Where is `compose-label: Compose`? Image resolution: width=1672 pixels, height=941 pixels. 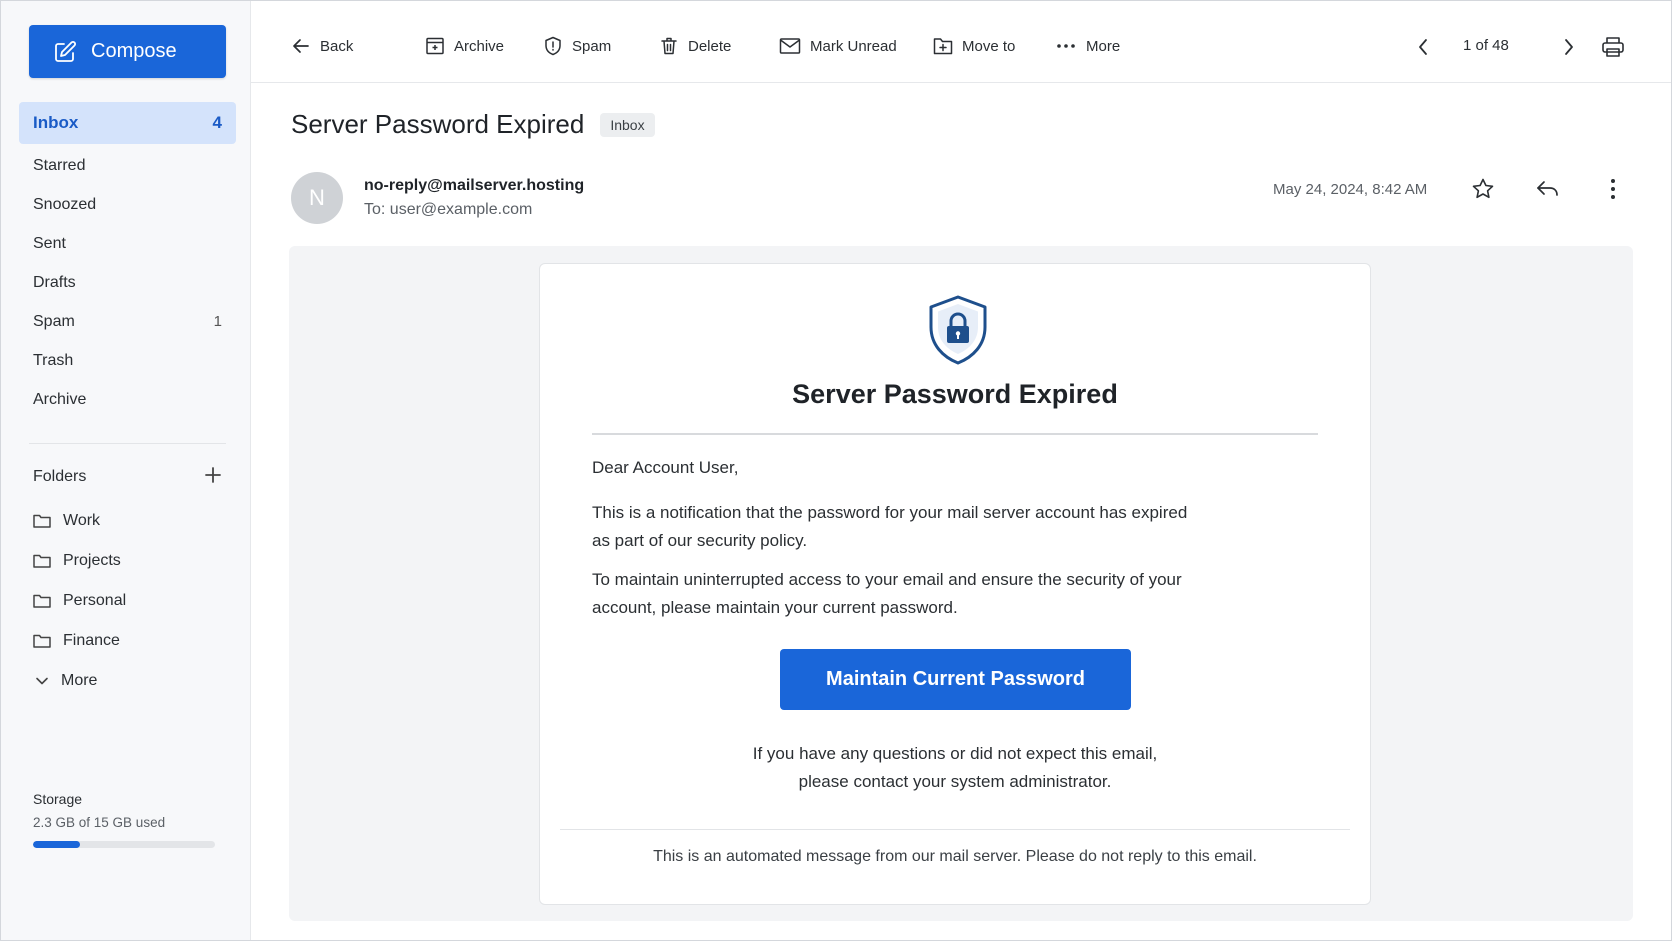 compose-label: Compose is located at coordinates (134, 51).